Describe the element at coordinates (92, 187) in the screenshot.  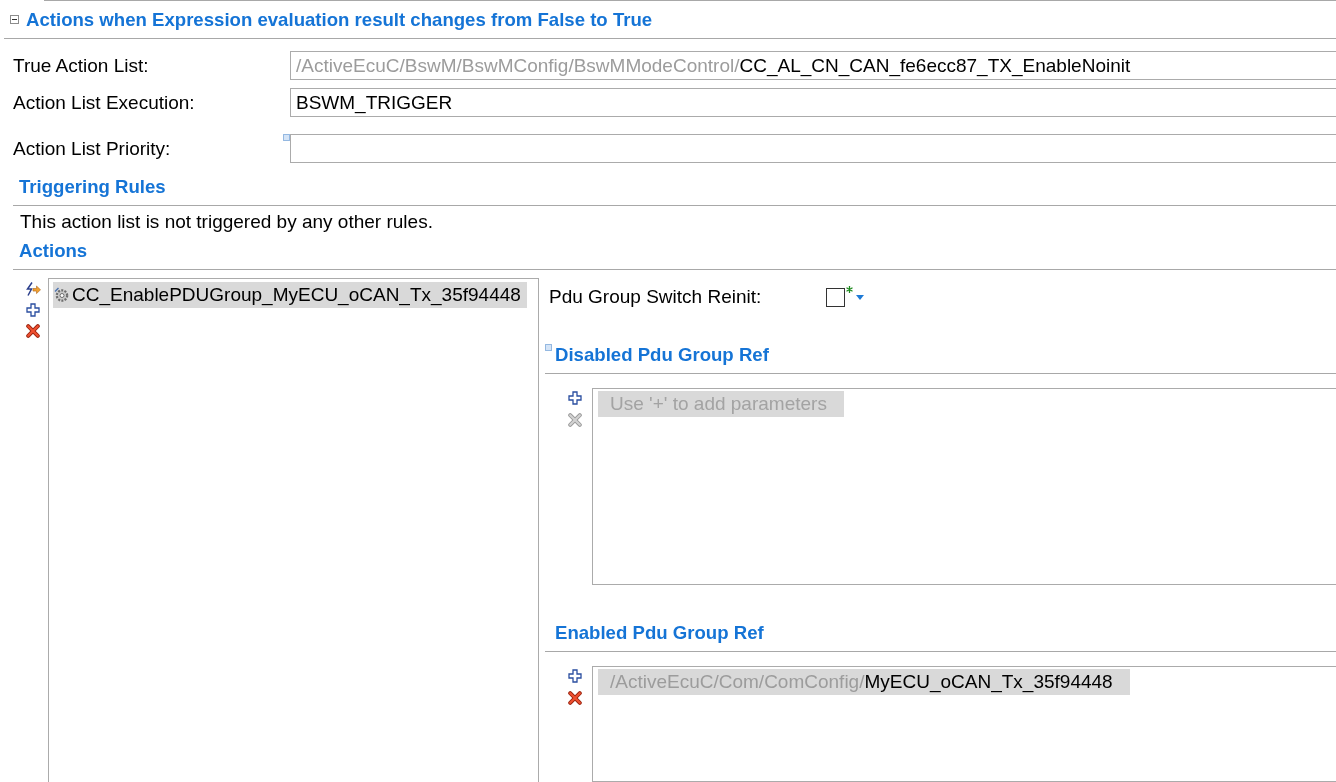
I see `section-heading: Triggering Rules` at that location.